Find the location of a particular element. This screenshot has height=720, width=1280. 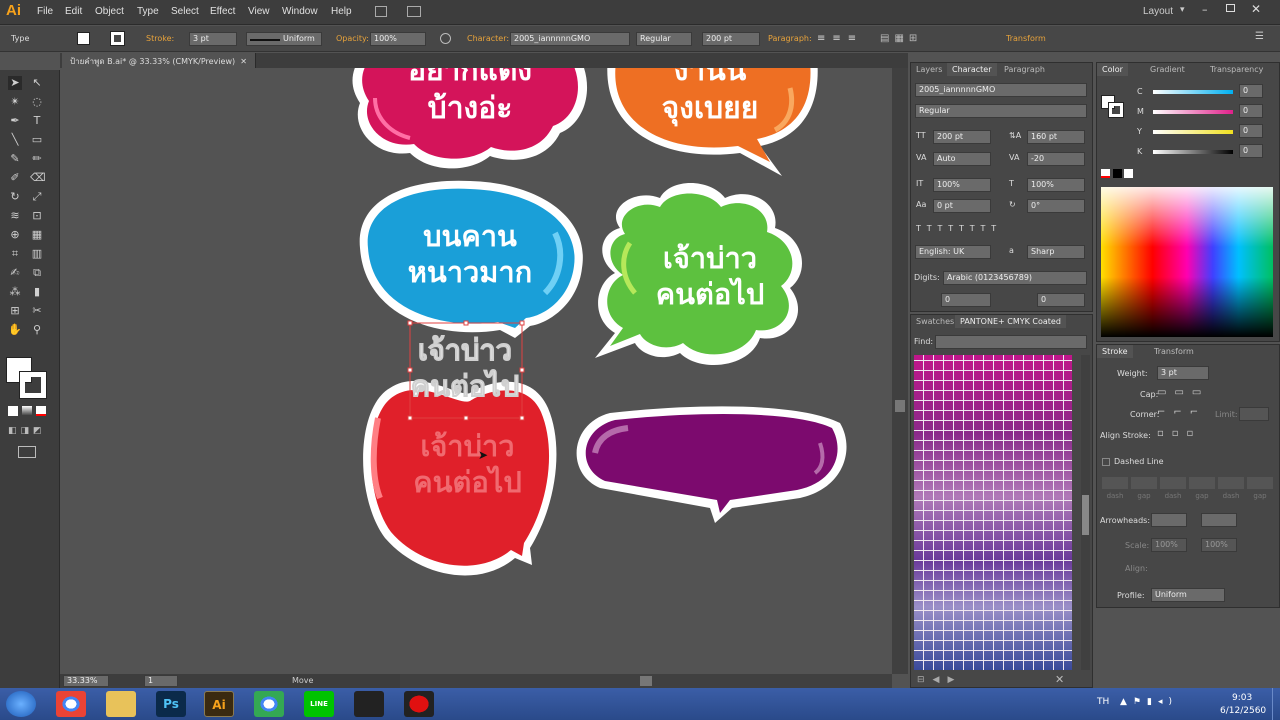

corner-buttons-icon: ⌐⌐⌐ is located at coordinates (1185, 413).